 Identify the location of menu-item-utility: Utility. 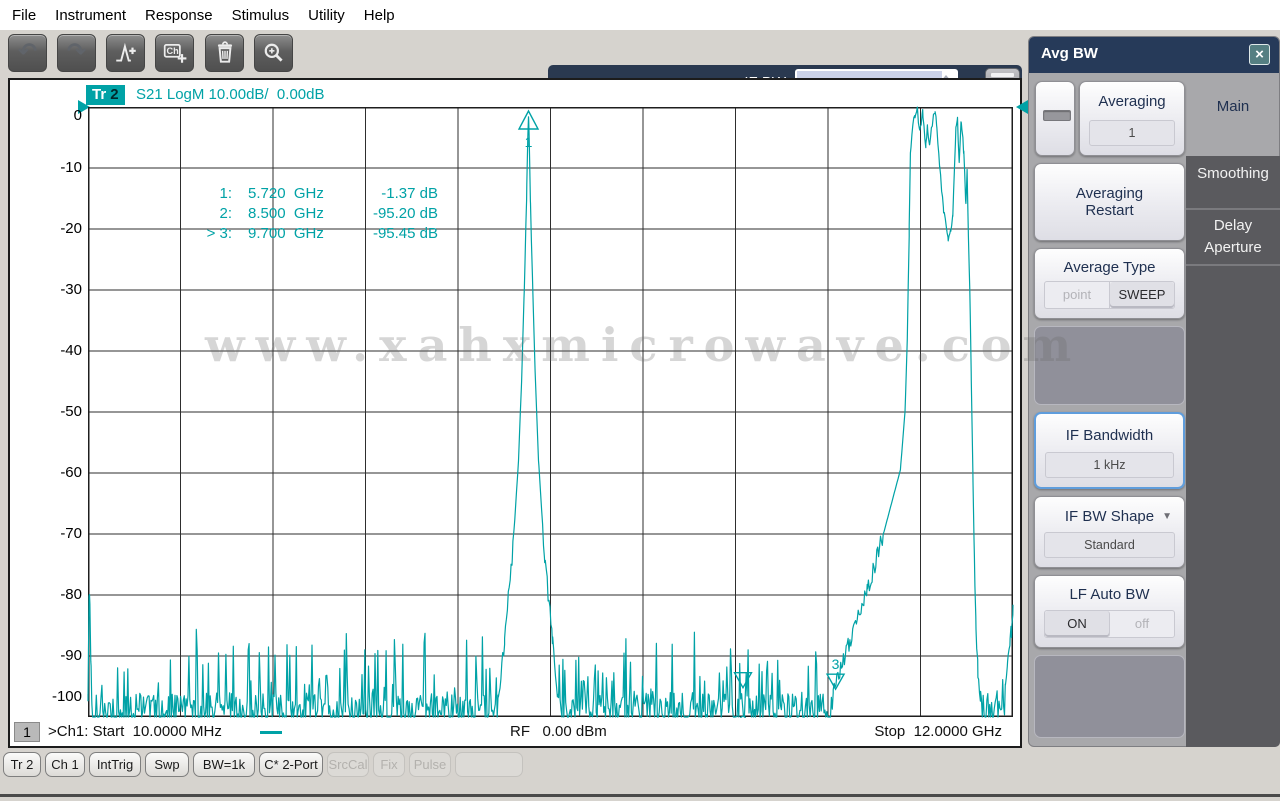
(326, 15).